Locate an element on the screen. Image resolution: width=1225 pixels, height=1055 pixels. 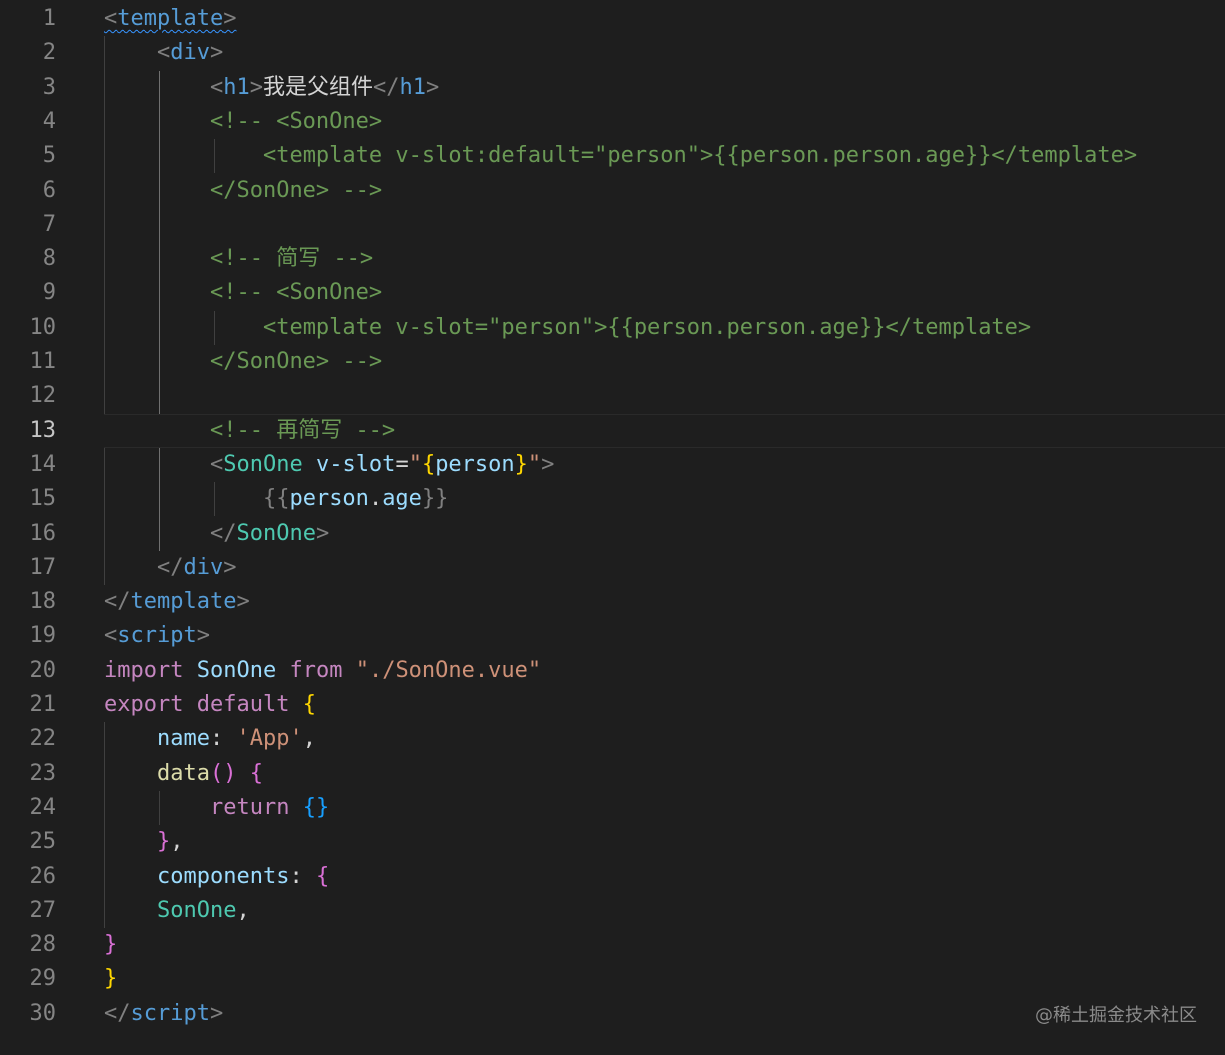
code-line: </template> is located at coordinates (659, 602).